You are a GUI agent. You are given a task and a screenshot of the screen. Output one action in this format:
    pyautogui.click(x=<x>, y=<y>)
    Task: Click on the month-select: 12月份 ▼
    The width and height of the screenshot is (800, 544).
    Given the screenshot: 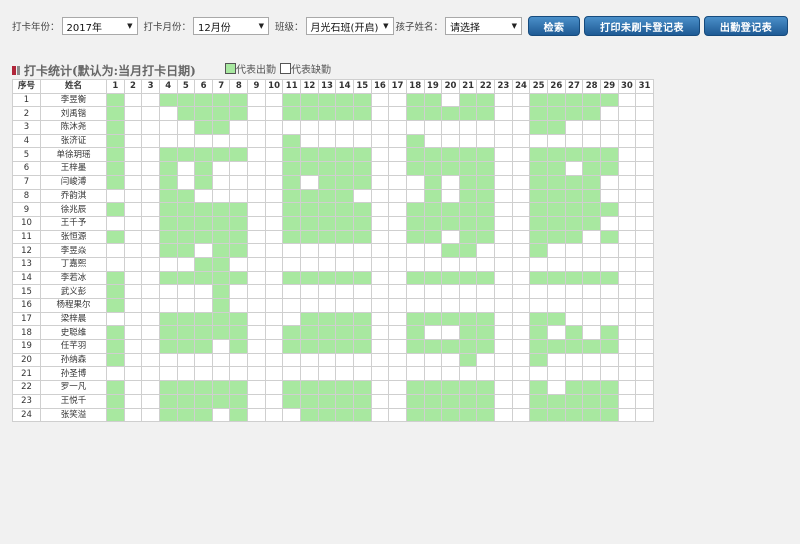 What is the action you would take?
    pyautogui.click(x=231, y=26)
    